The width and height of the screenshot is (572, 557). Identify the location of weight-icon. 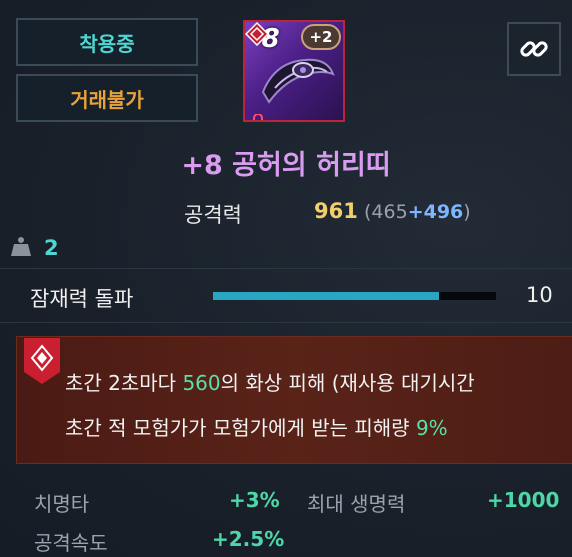
(21, 246).